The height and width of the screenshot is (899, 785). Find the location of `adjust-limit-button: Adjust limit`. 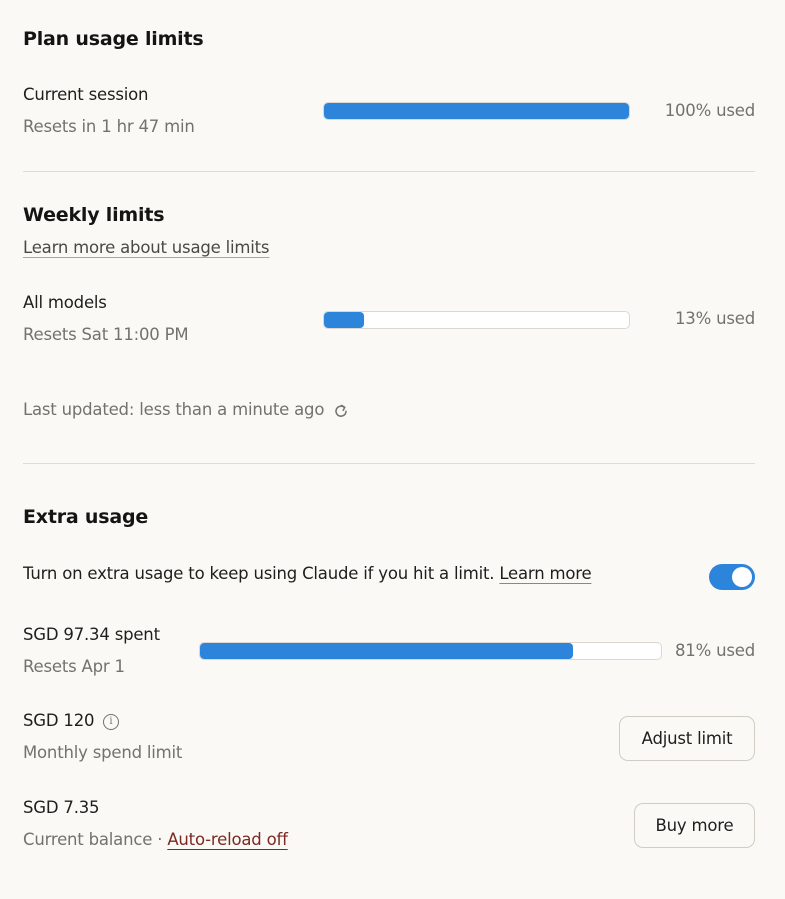

adjust-limit-button: Adjust limit is located at coordinates (687, 738).